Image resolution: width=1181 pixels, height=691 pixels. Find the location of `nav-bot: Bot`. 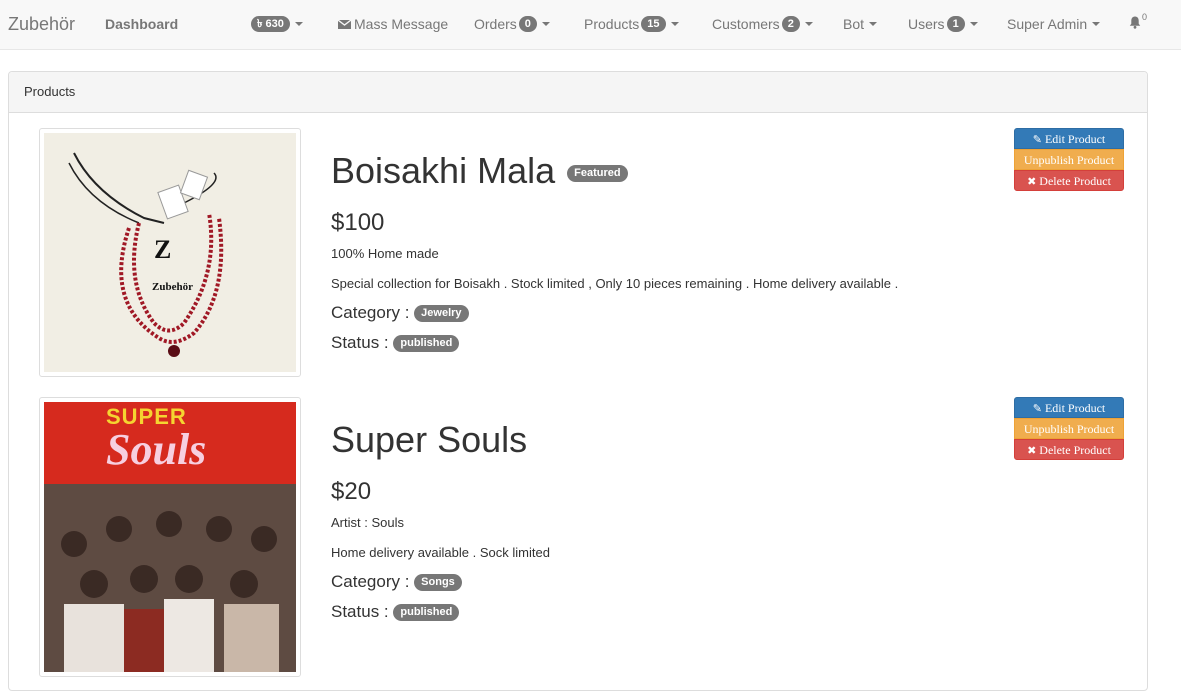

nav-bot: Bot is located at coordinates (860, 24).